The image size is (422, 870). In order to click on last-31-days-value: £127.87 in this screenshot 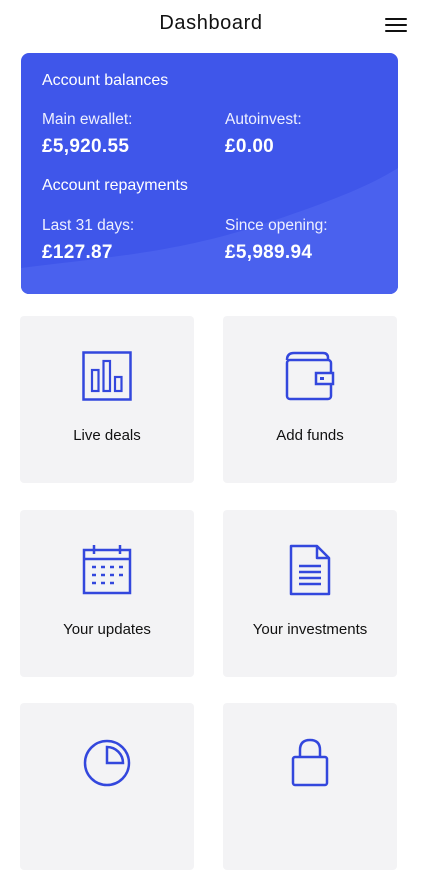, I will do `click(77, 252)`.